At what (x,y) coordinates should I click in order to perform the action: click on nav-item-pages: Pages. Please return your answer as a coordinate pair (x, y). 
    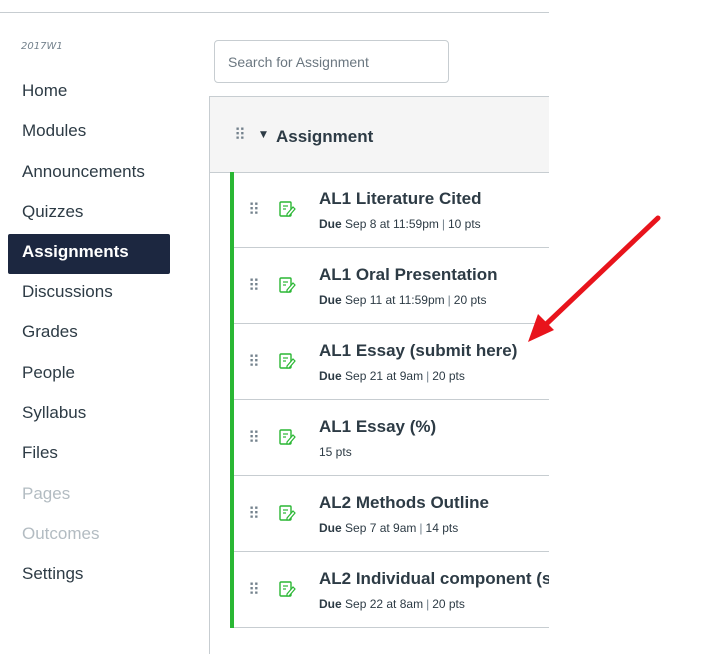
    Looking at the image, I should click on (46, 493).